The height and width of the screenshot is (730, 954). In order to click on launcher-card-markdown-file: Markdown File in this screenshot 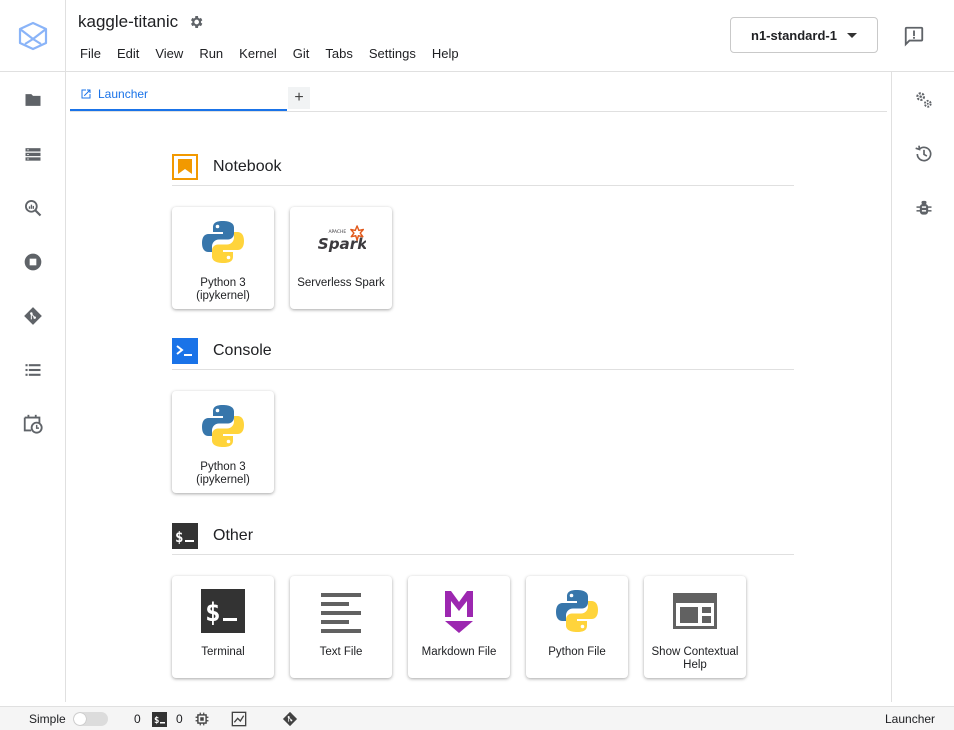, I will do `click(459, 627)`.